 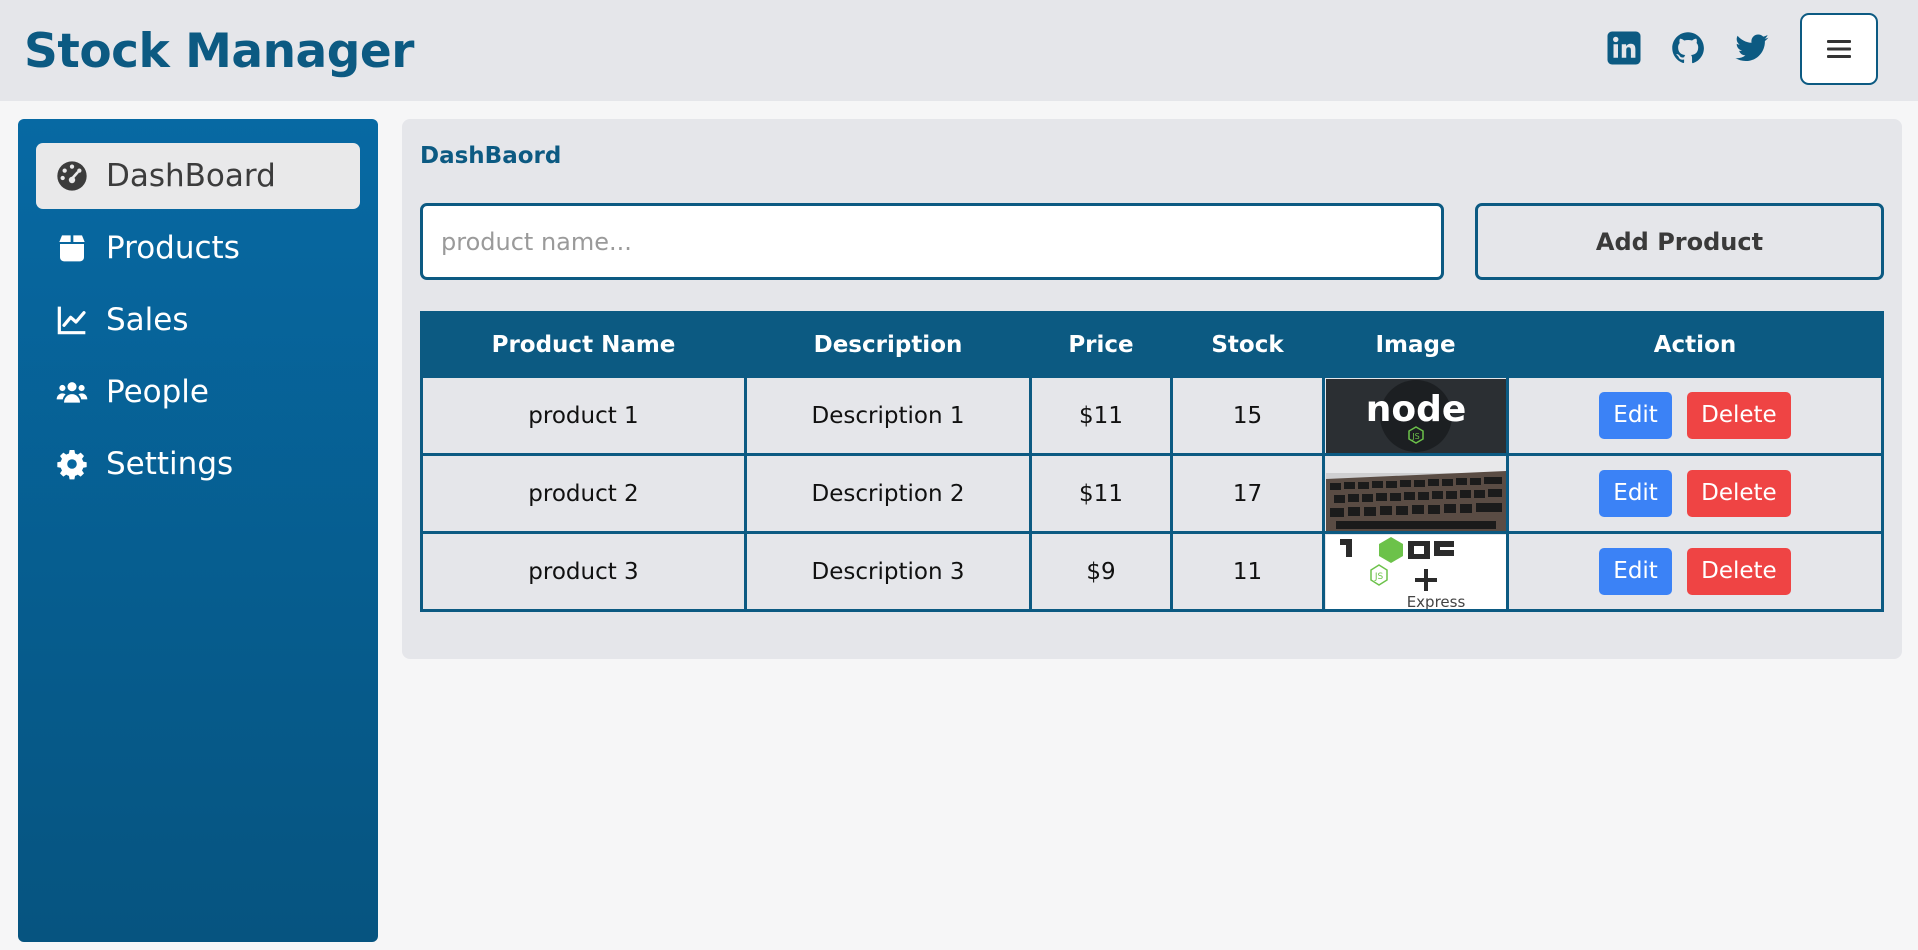 I want to click on cell-description: Description 2, so click(x=888, y=493).